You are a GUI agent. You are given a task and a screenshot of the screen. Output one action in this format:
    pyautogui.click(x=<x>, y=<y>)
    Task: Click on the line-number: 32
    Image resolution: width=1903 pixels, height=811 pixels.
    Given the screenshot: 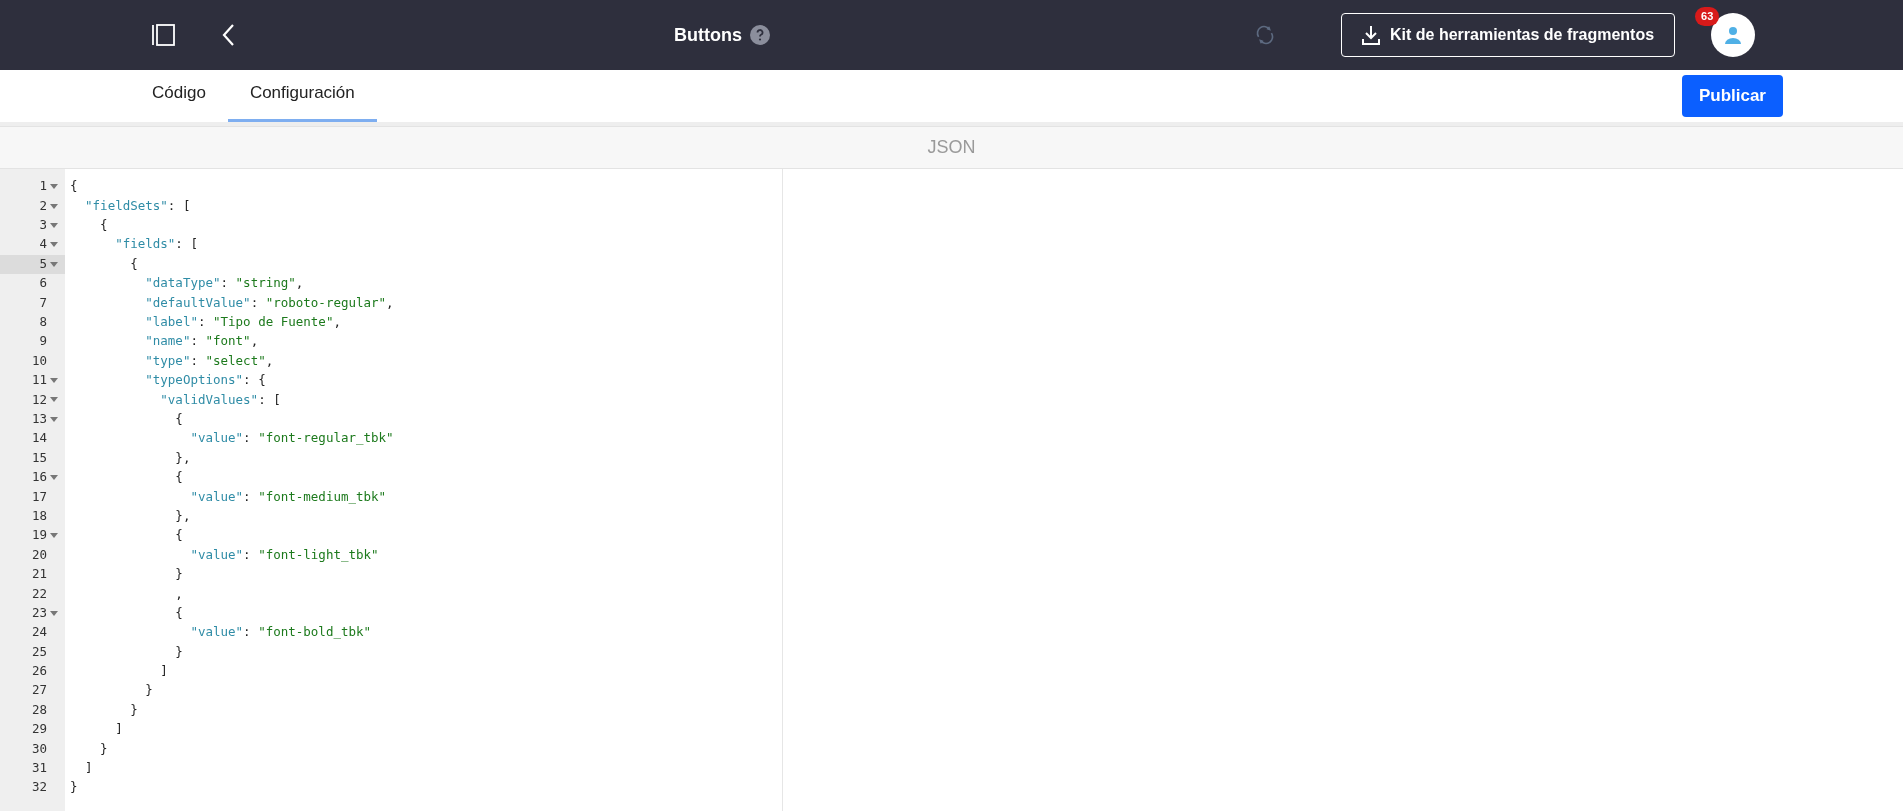 What is the action you would take?
    pyautogui.click(x=39, y=787)
    